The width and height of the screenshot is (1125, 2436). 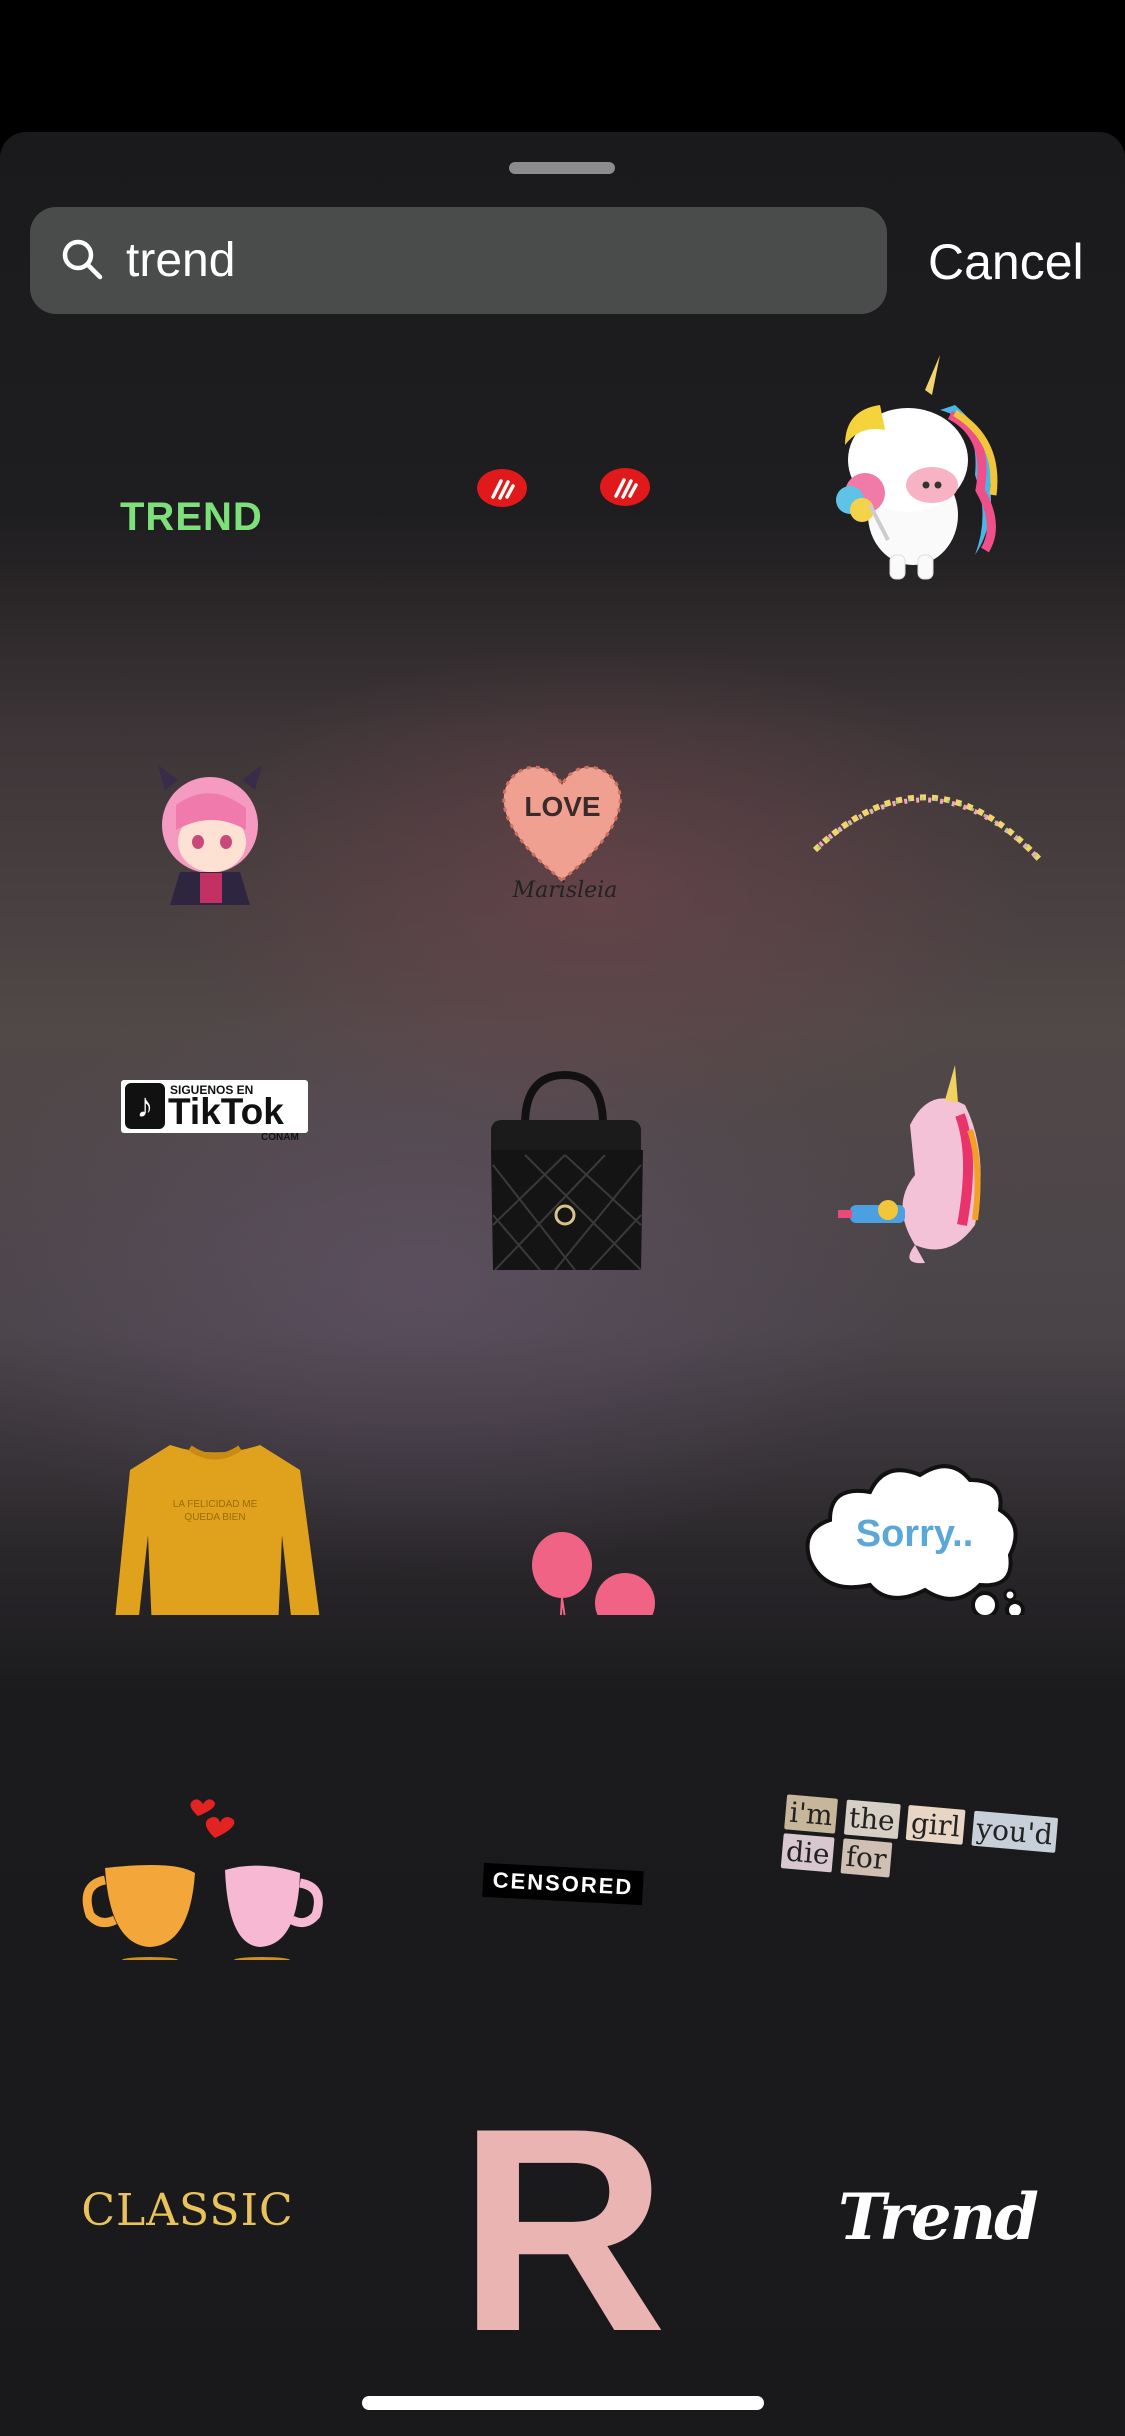 I want to click on tiktok-sub-label: CONAM, so click(x=280, y=1137).